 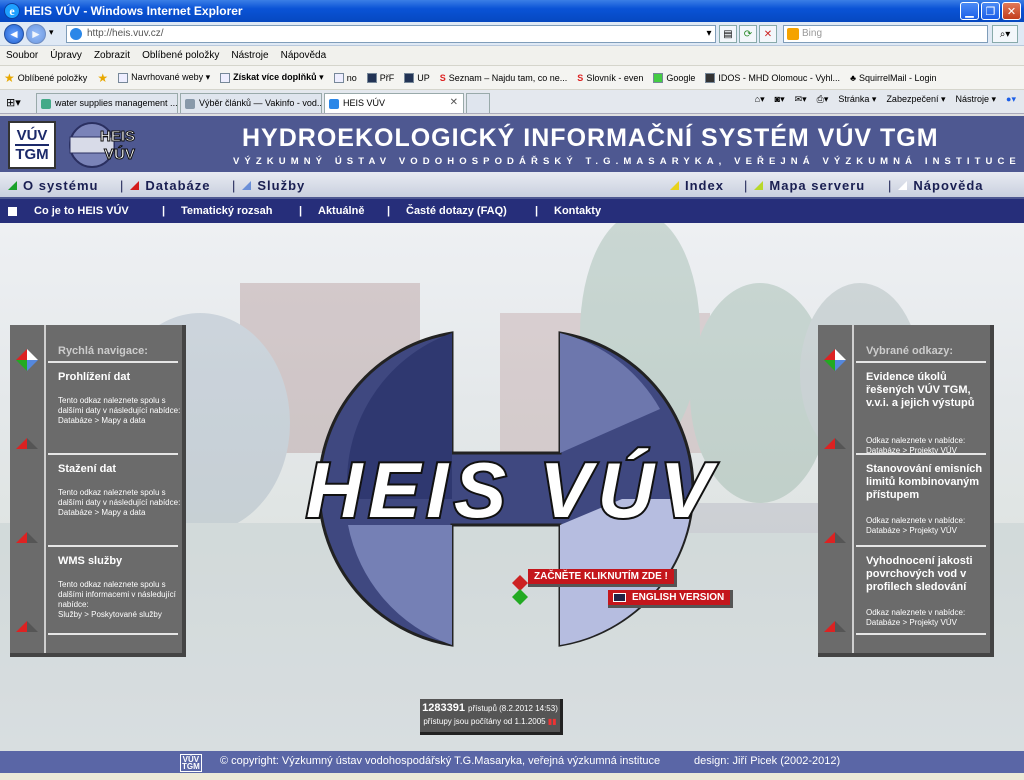 What do you see at coordinates (748, 34) in the screenshot?
I see `refresh-icon: ⟳` at bounding box center [748, 34].